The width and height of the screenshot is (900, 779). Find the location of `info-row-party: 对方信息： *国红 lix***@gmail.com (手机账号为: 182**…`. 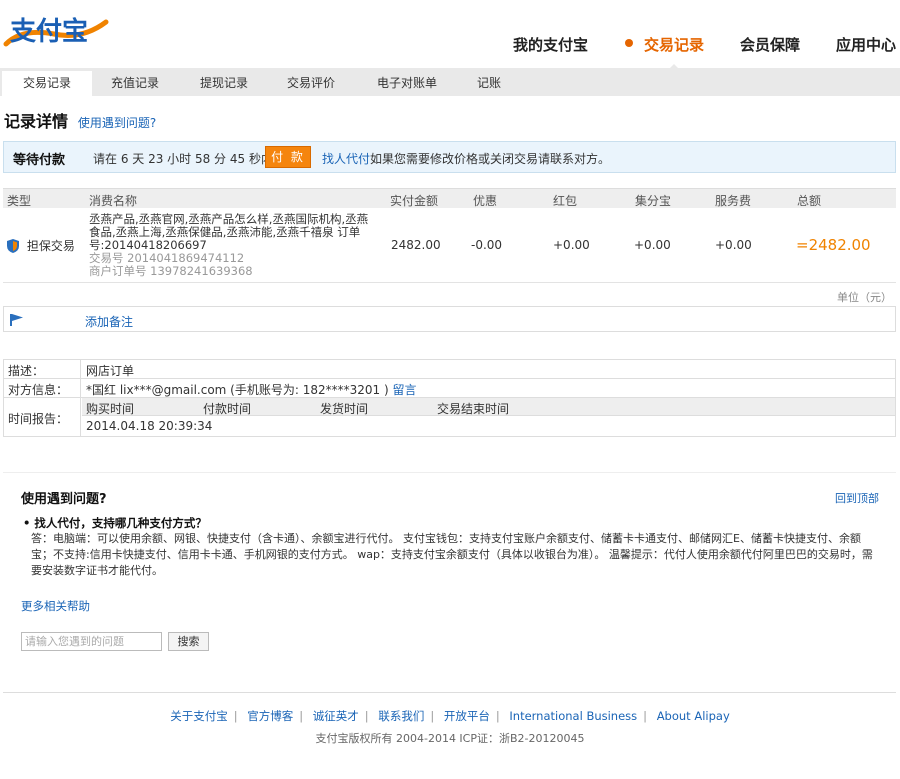

info-row-party: 对方信息： *国红 lix***@gmail.com (手机账号为: 182**… is located at coordinates (449, 388).